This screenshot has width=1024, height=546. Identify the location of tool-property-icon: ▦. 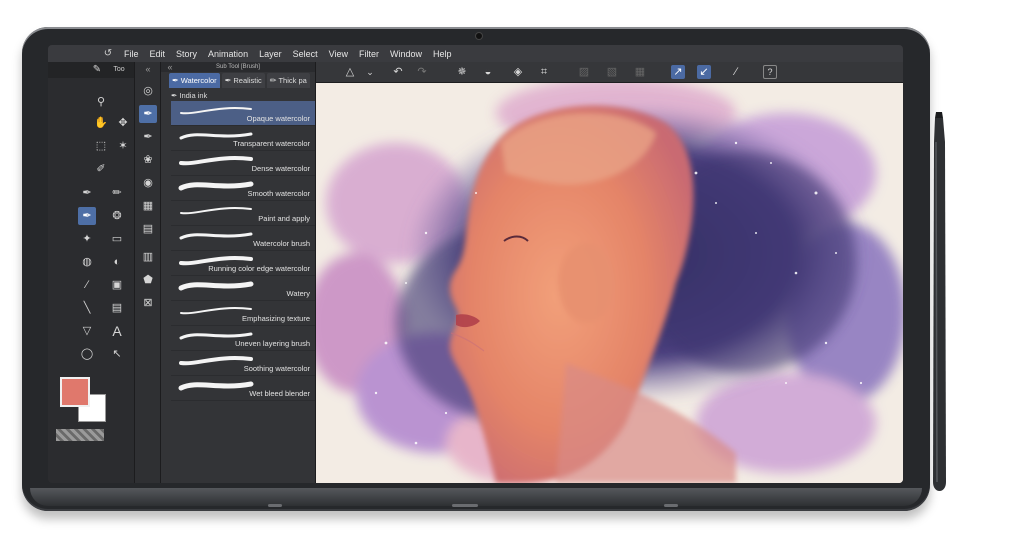
(148, 206).